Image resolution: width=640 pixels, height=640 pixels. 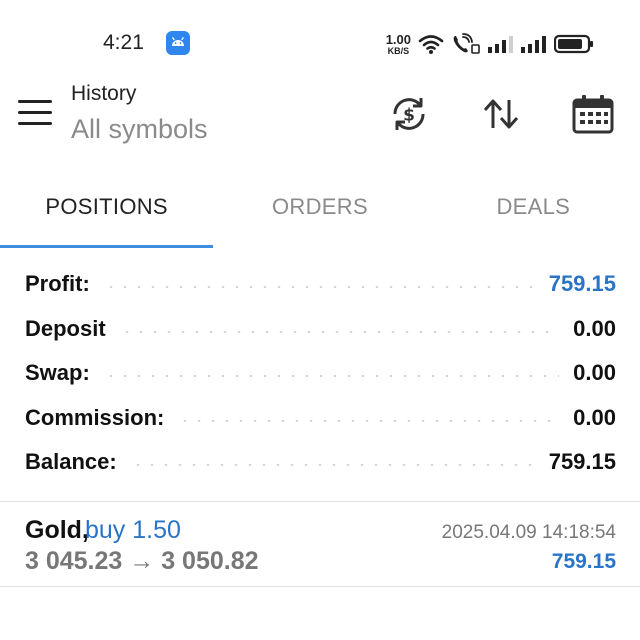 I want to click on sort-icon, so click(x=501, y=114).